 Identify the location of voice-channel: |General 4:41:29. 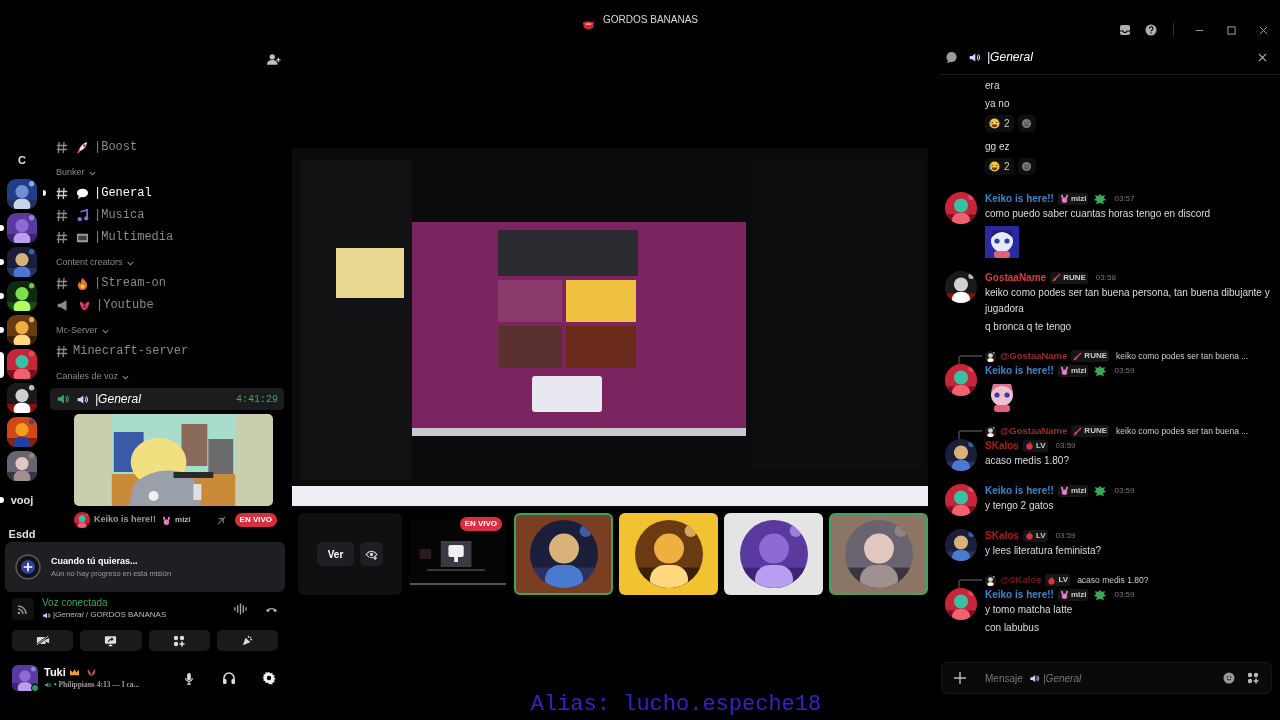
(167, 399).